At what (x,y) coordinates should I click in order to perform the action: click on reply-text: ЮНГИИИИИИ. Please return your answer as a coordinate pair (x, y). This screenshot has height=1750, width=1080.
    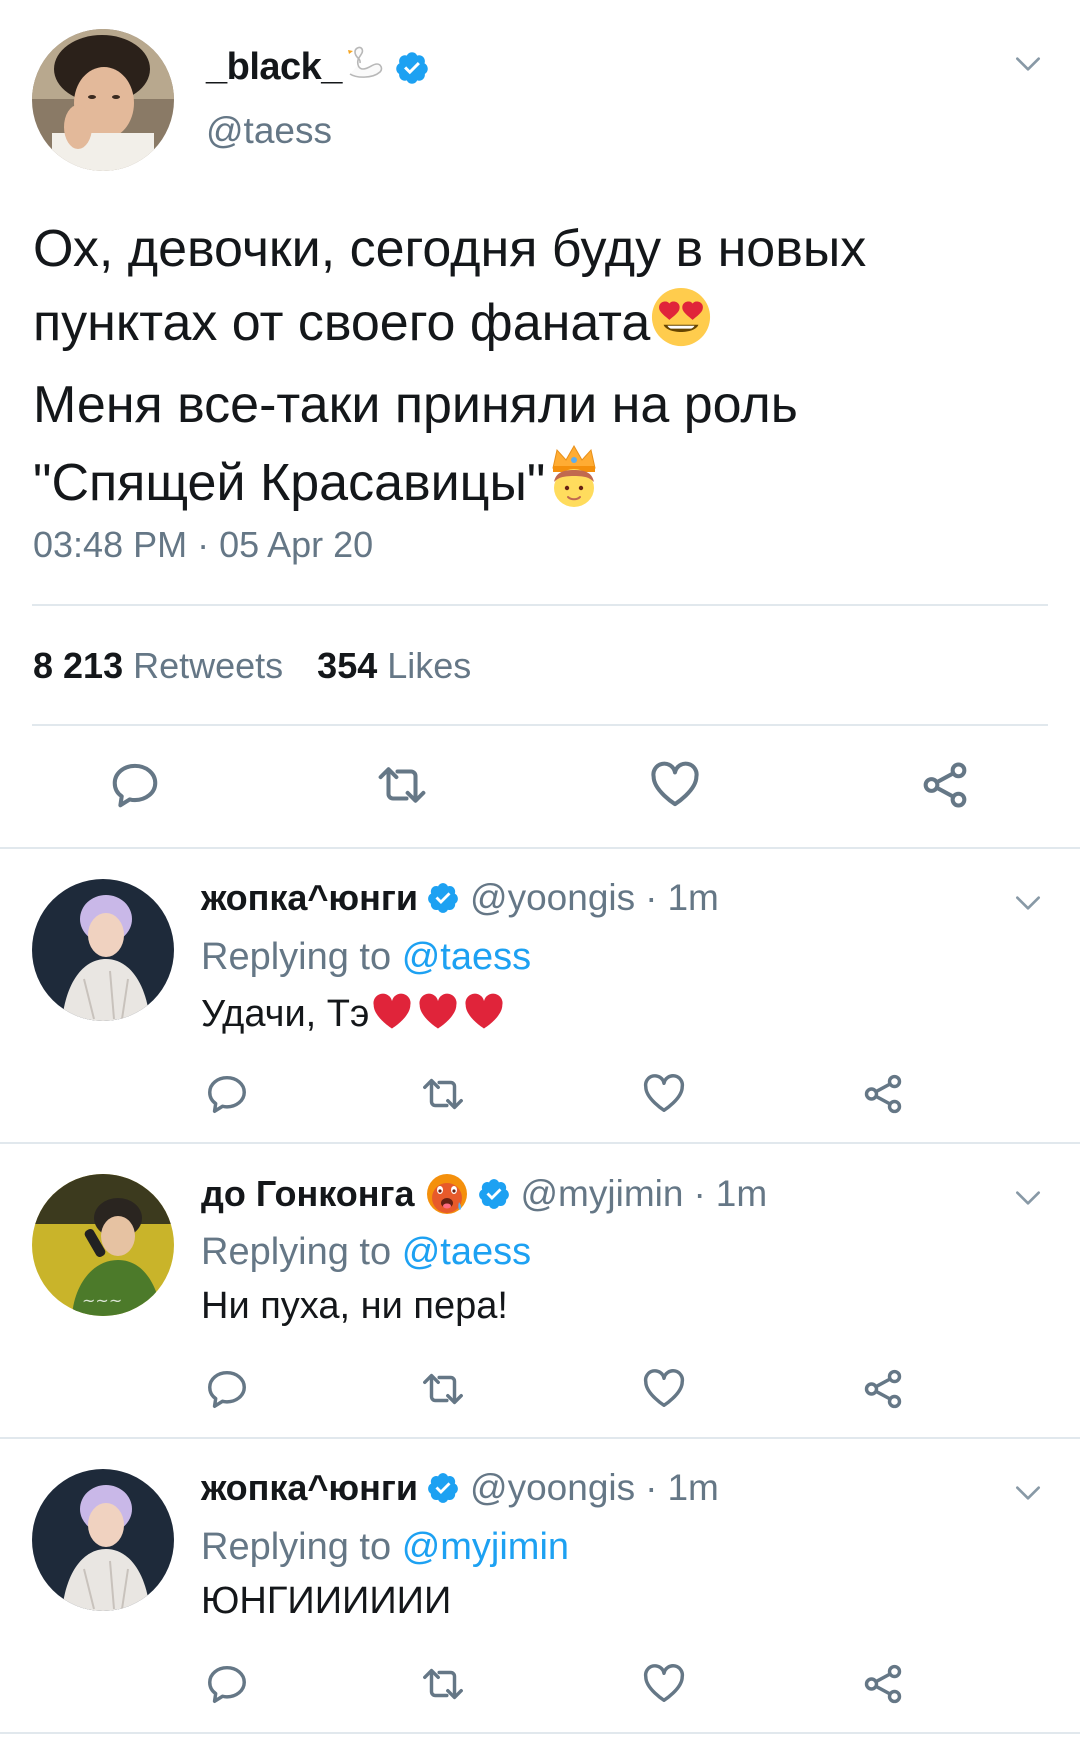
    Looking at the image, I should click on (326, 1601).